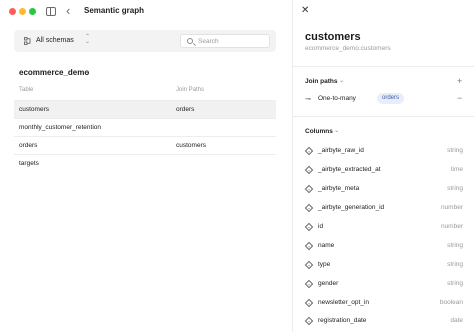  What do you see at coordinates (391, 98) in the screenshot?
I see `join-target-pill: orders` at bounding box center [391, 98].